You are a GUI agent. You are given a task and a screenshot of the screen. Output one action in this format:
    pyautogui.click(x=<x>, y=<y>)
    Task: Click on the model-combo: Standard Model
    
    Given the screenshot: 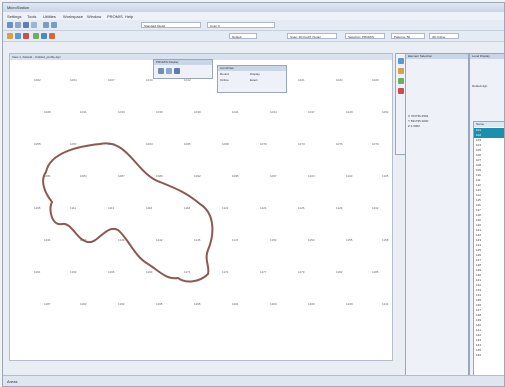 What is the action you would take?
    pyautogui.click(x=171, y=25)
    